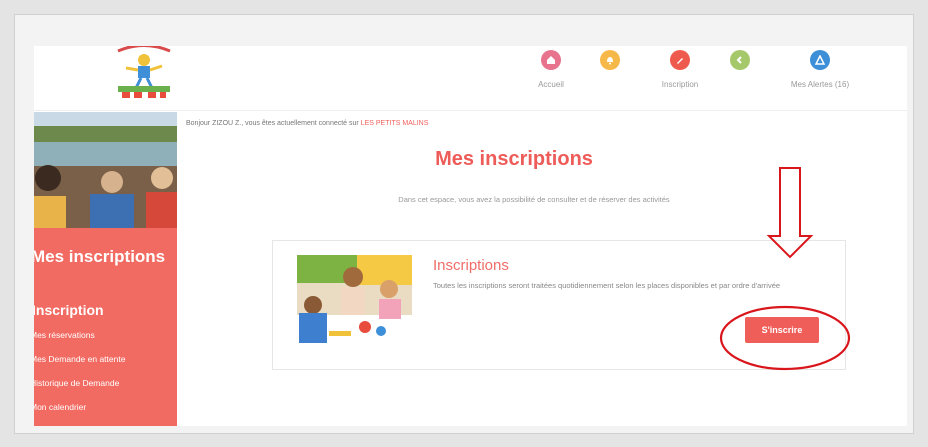  Describe the element at coordinates (785, 269) in the screenshot. I see `annotation-overlay` at that location.